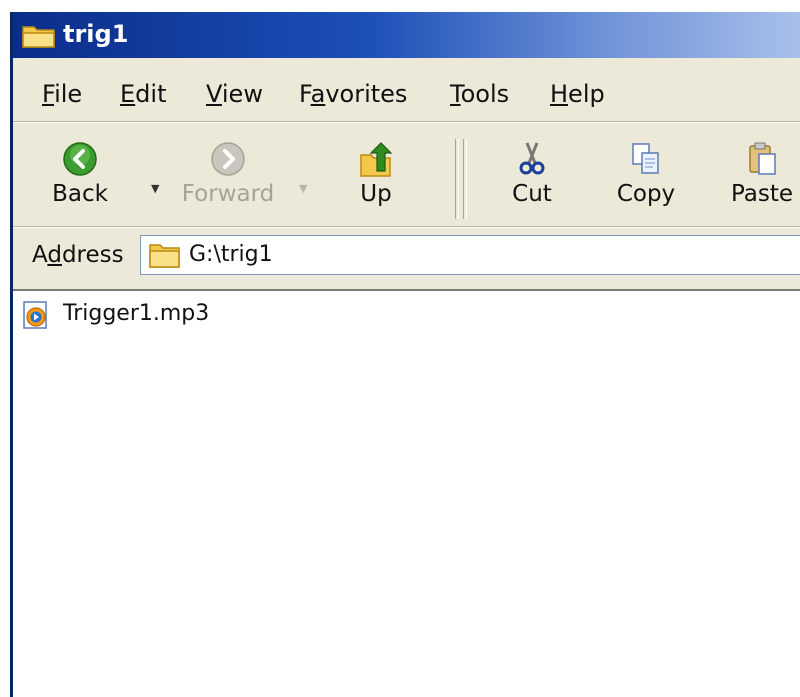 This screenshot has height=697, width=800. I want to click on up-label: Up, so click(376, 194).